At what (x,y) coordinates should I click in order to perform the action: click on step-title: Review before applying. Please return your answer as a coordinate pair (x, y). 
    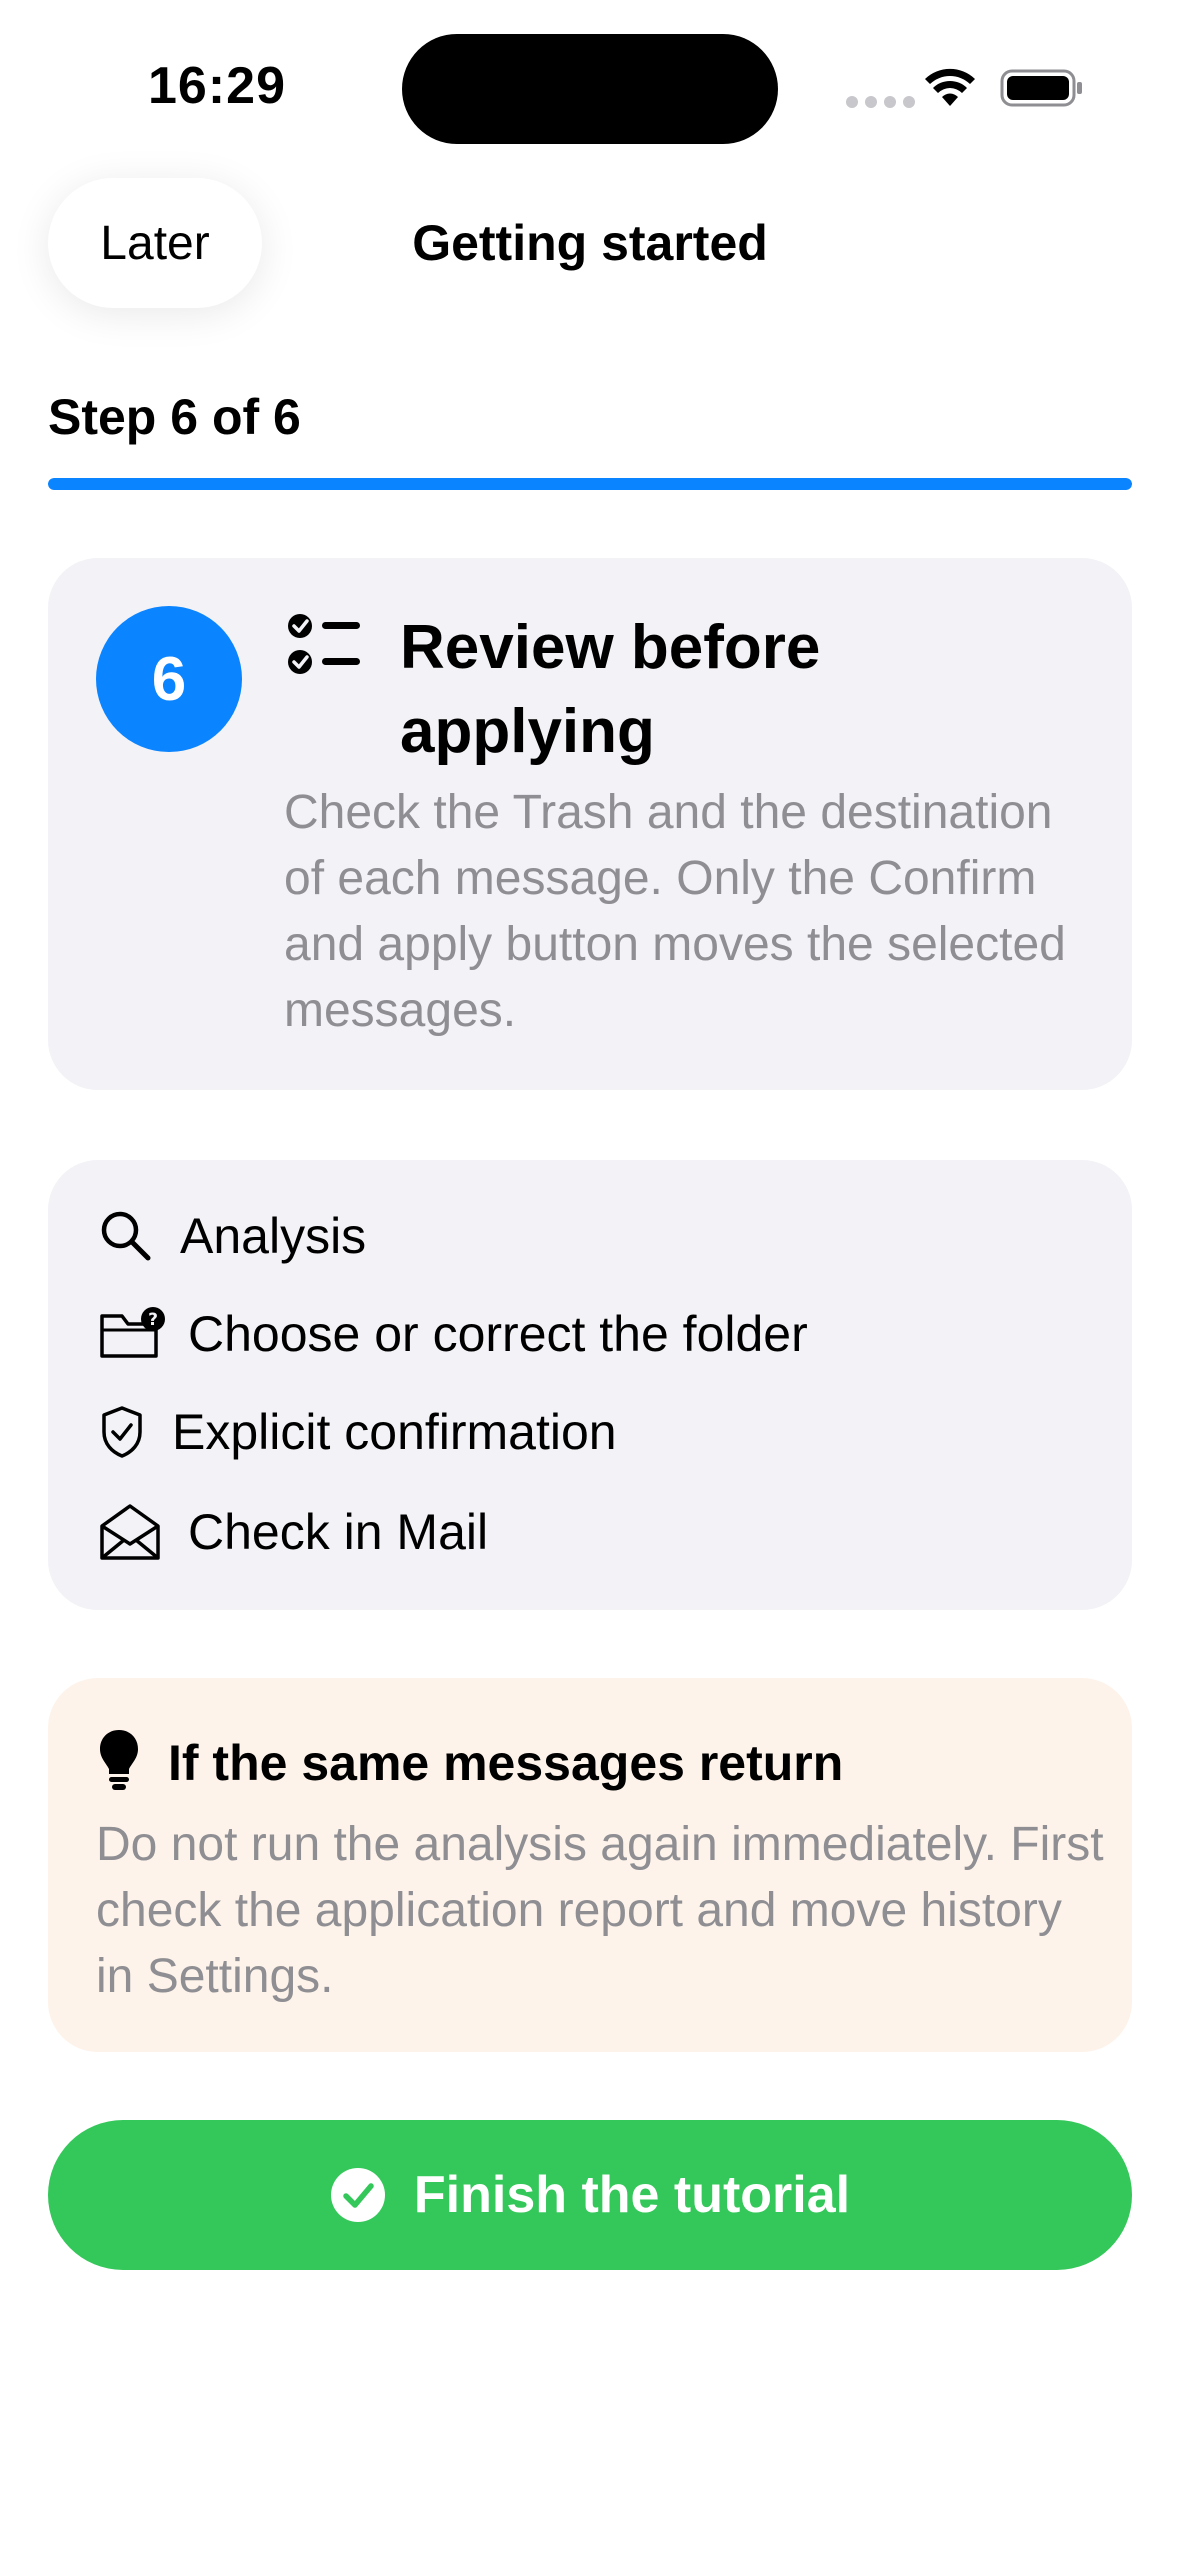
    Looking at the image, I should click on (610, 689).